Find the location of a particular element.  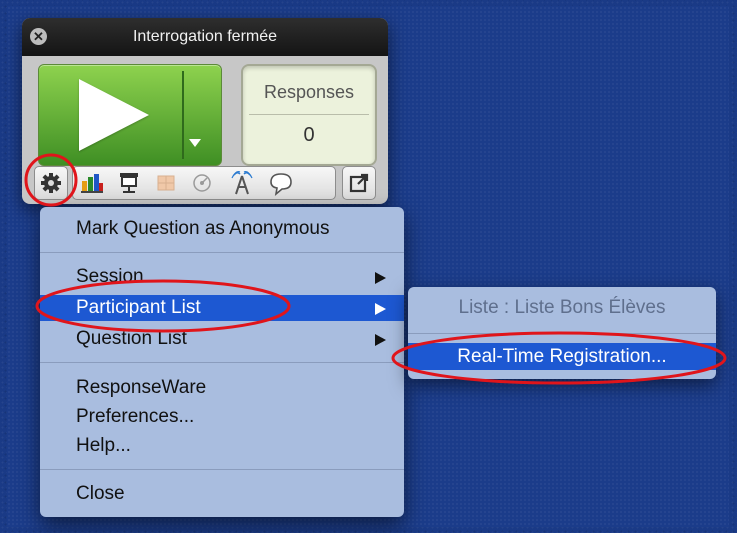

menu-item-label: Question List is located at coordinates (131, 338).